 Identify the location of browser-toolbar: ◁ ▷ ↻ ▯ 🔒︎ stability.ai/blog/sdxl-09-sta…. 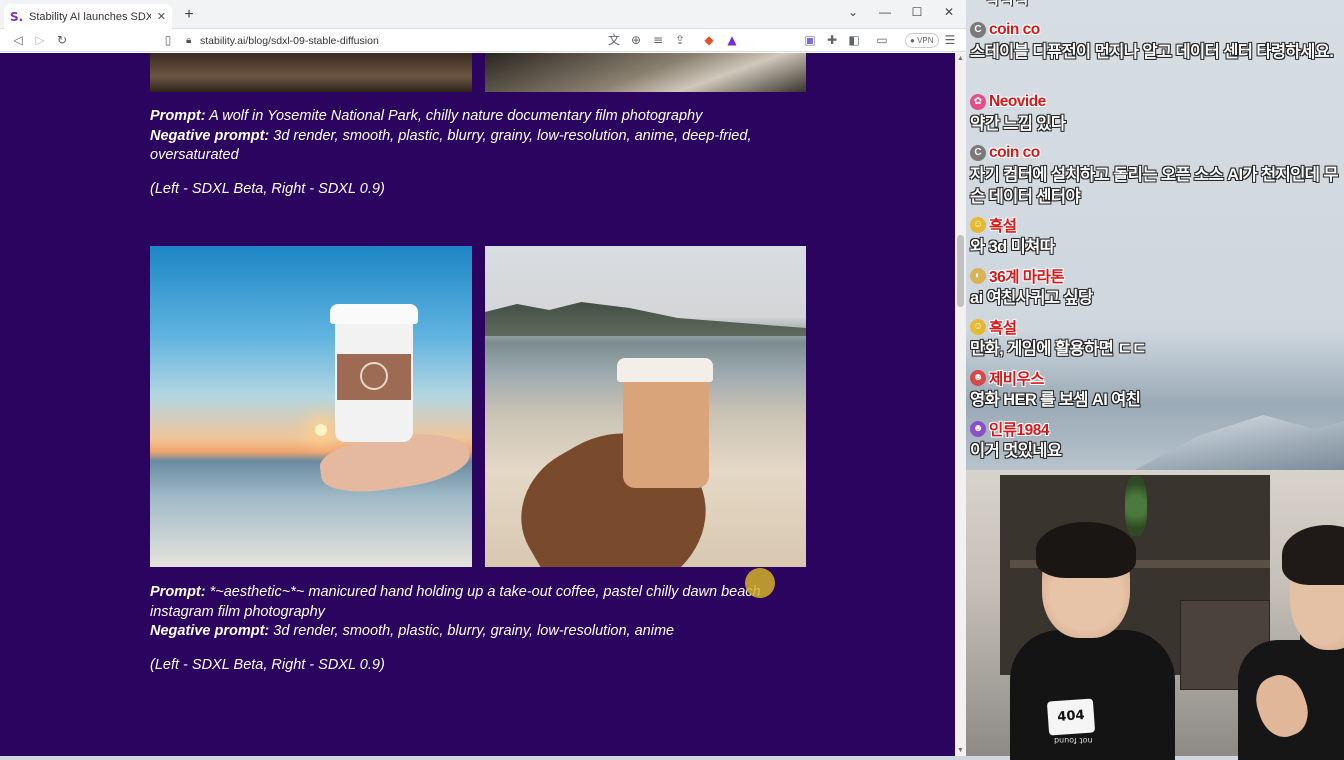
(483, 40).